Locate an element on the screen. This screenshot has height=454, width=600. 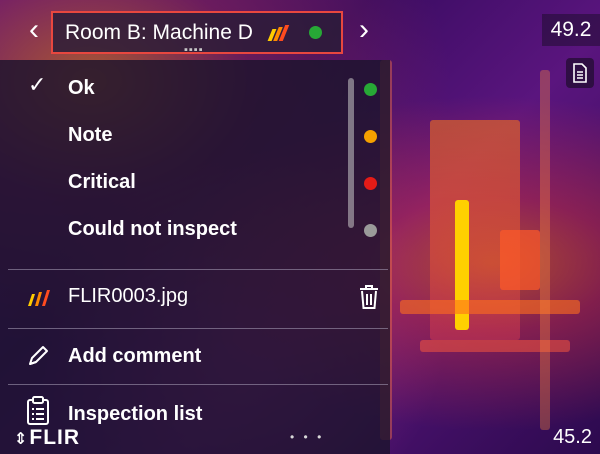
add-comment-label: Add comment is located at coordinates (135, 356).